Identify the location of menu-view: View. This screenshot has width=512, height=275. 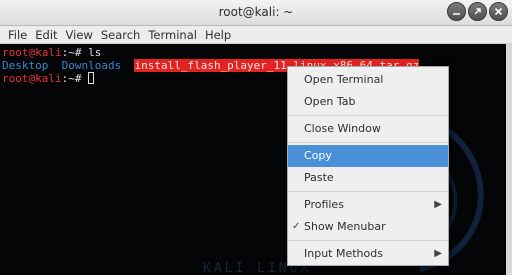
(79, 35).